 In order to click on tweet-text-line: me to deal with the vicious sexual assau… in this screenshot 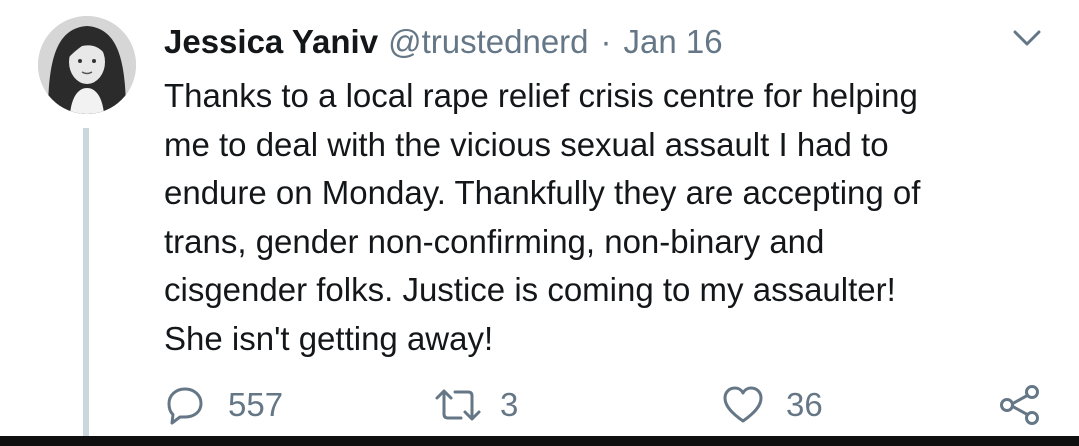, I will do `click(526, 144)`.